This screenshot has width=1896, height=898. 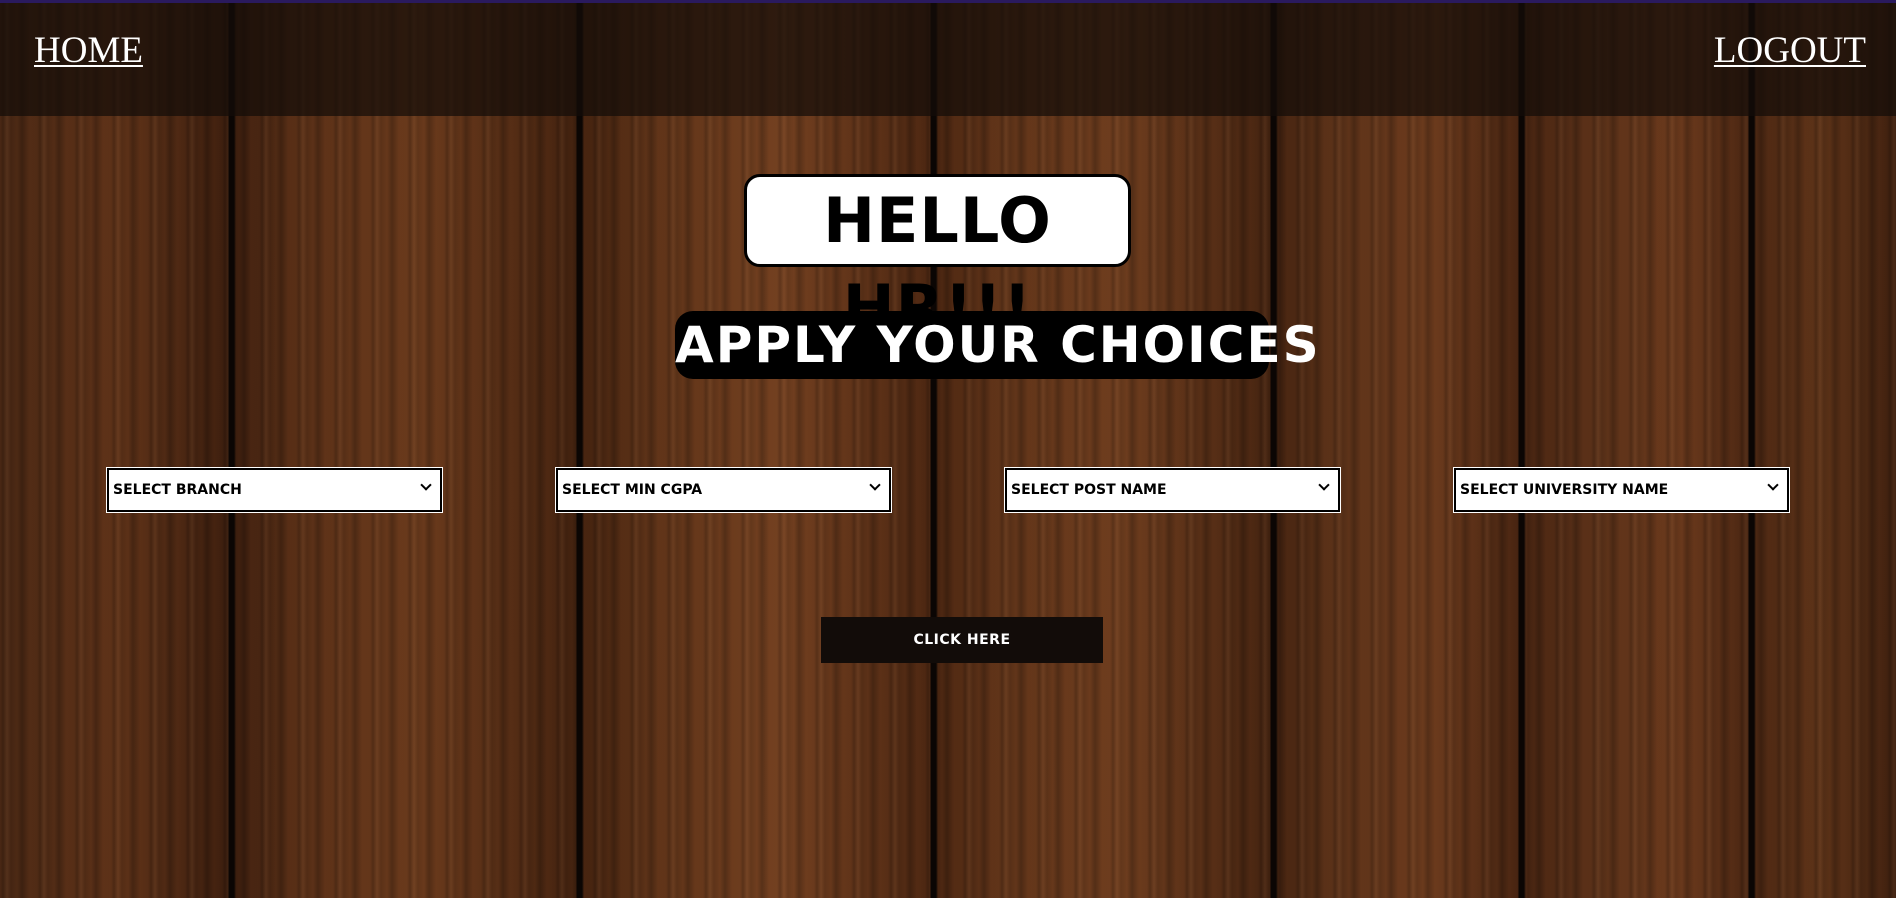 What do you see at coordinates (723, 490) in the screenshot?
I see `min-cgpa-select: SELECT MIN CGPA` at bounding box center [723, 490].